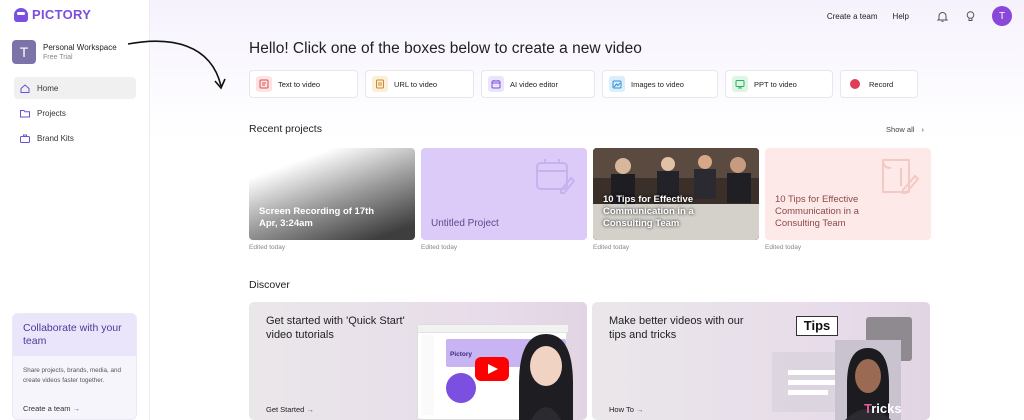 The image size is (1024, 420). Describe the element at coordinates (942, 16) in the screenshot. I see `bell-icon` at that location.